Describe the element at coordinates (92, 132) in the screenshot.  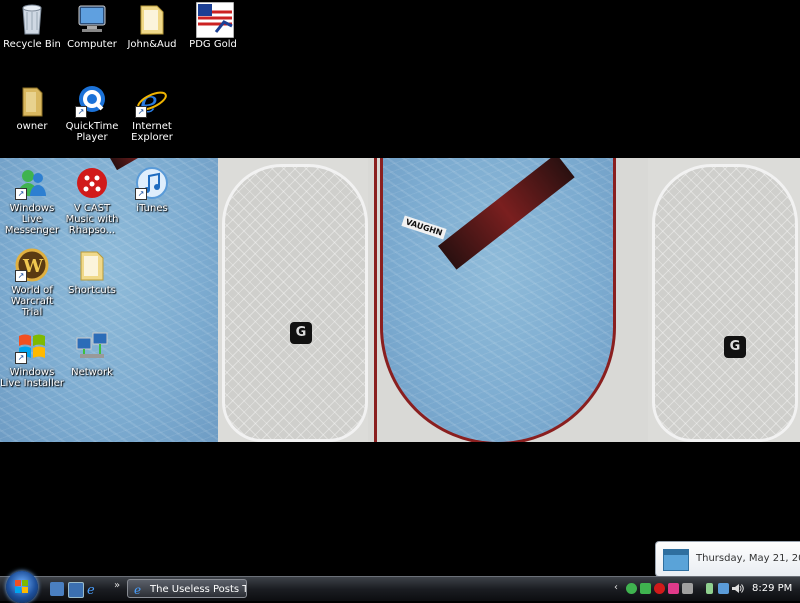
I see `desktop-icon-label: QuickTime Player` at that location.